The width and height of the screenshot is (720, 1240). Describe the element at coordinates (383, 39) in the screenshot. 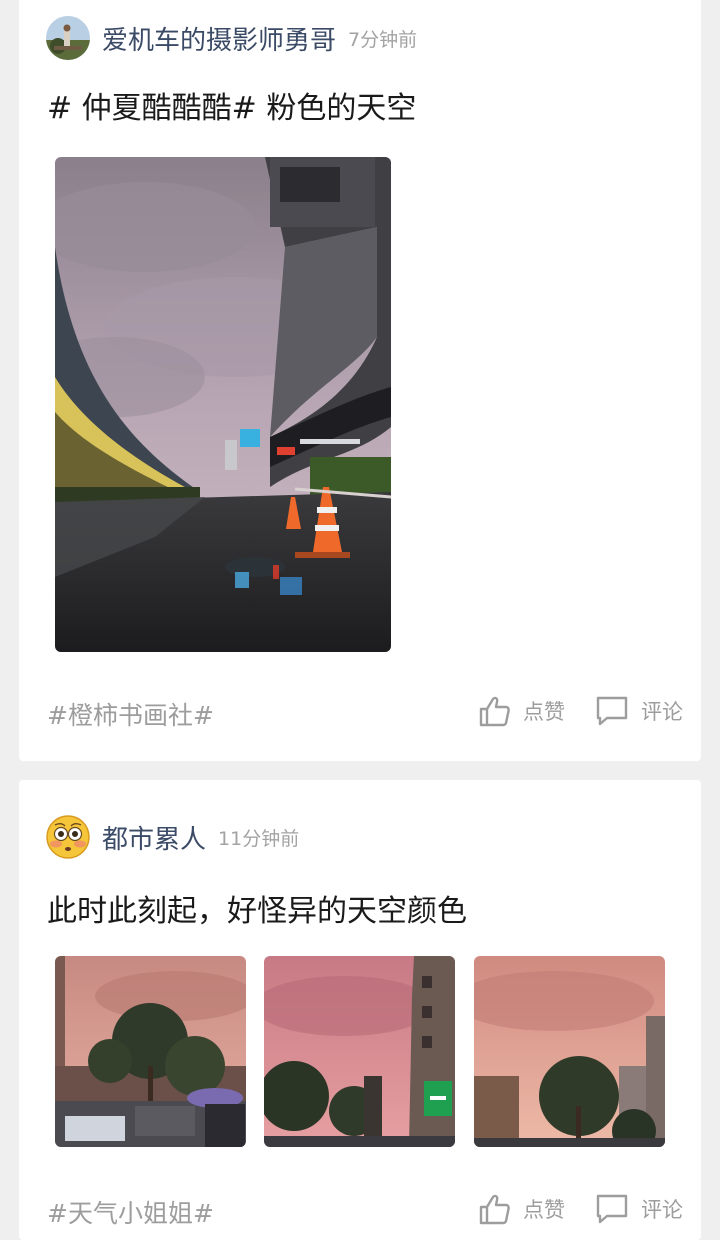

I see `post-time: 7分钟前` at that location.